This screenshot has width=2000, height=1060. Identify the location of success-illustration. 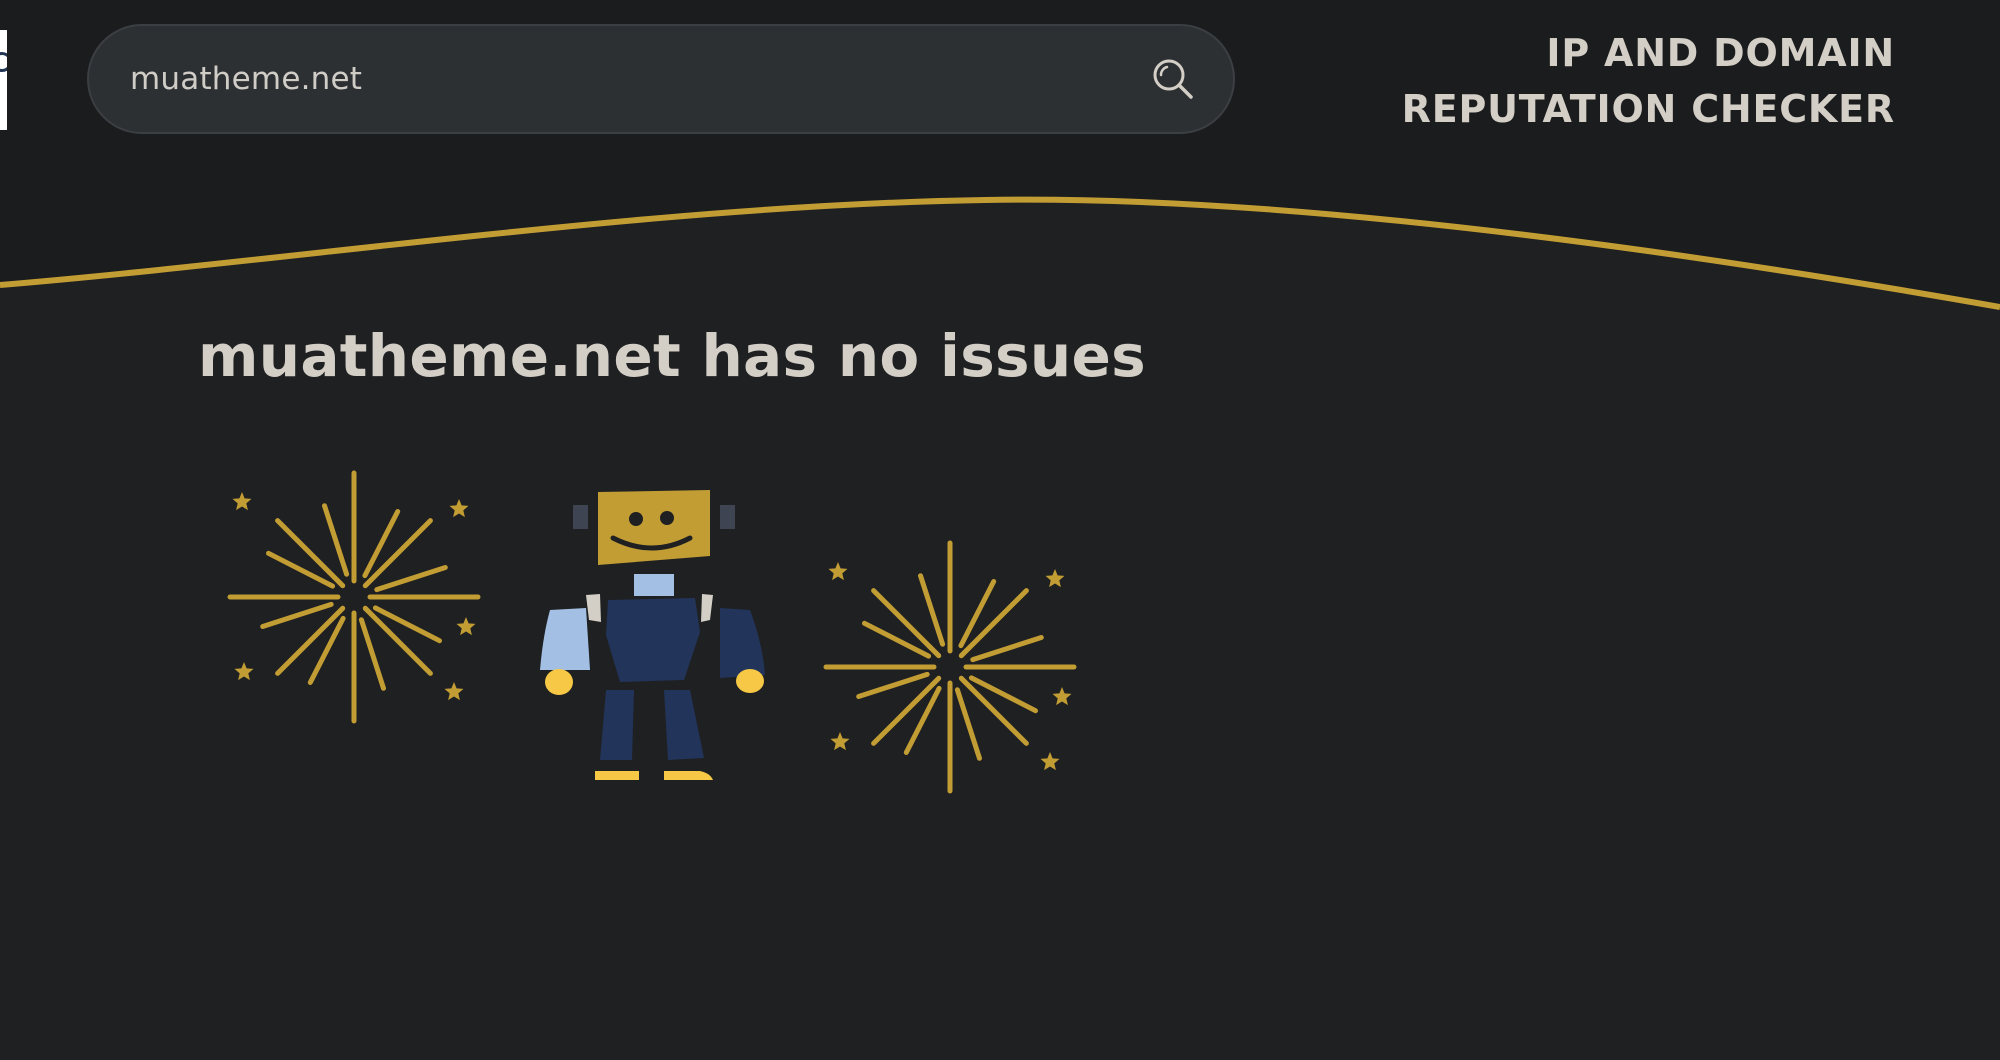
(652, 632).